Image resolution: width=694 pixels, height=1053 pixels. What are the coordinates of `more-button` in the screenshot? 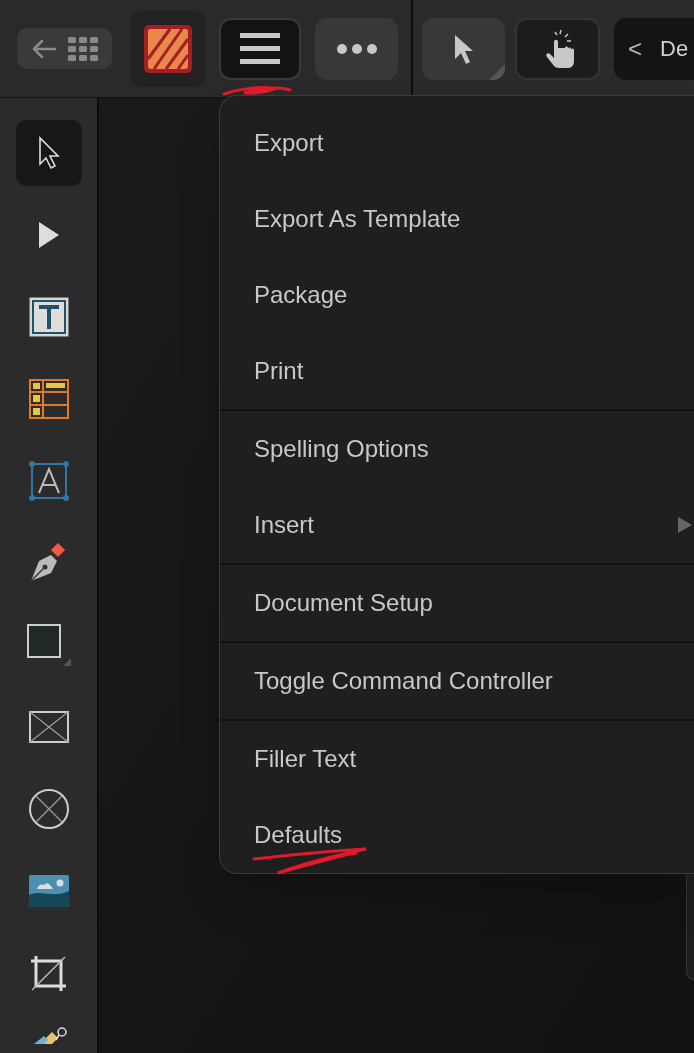 It's located at (356, 48).